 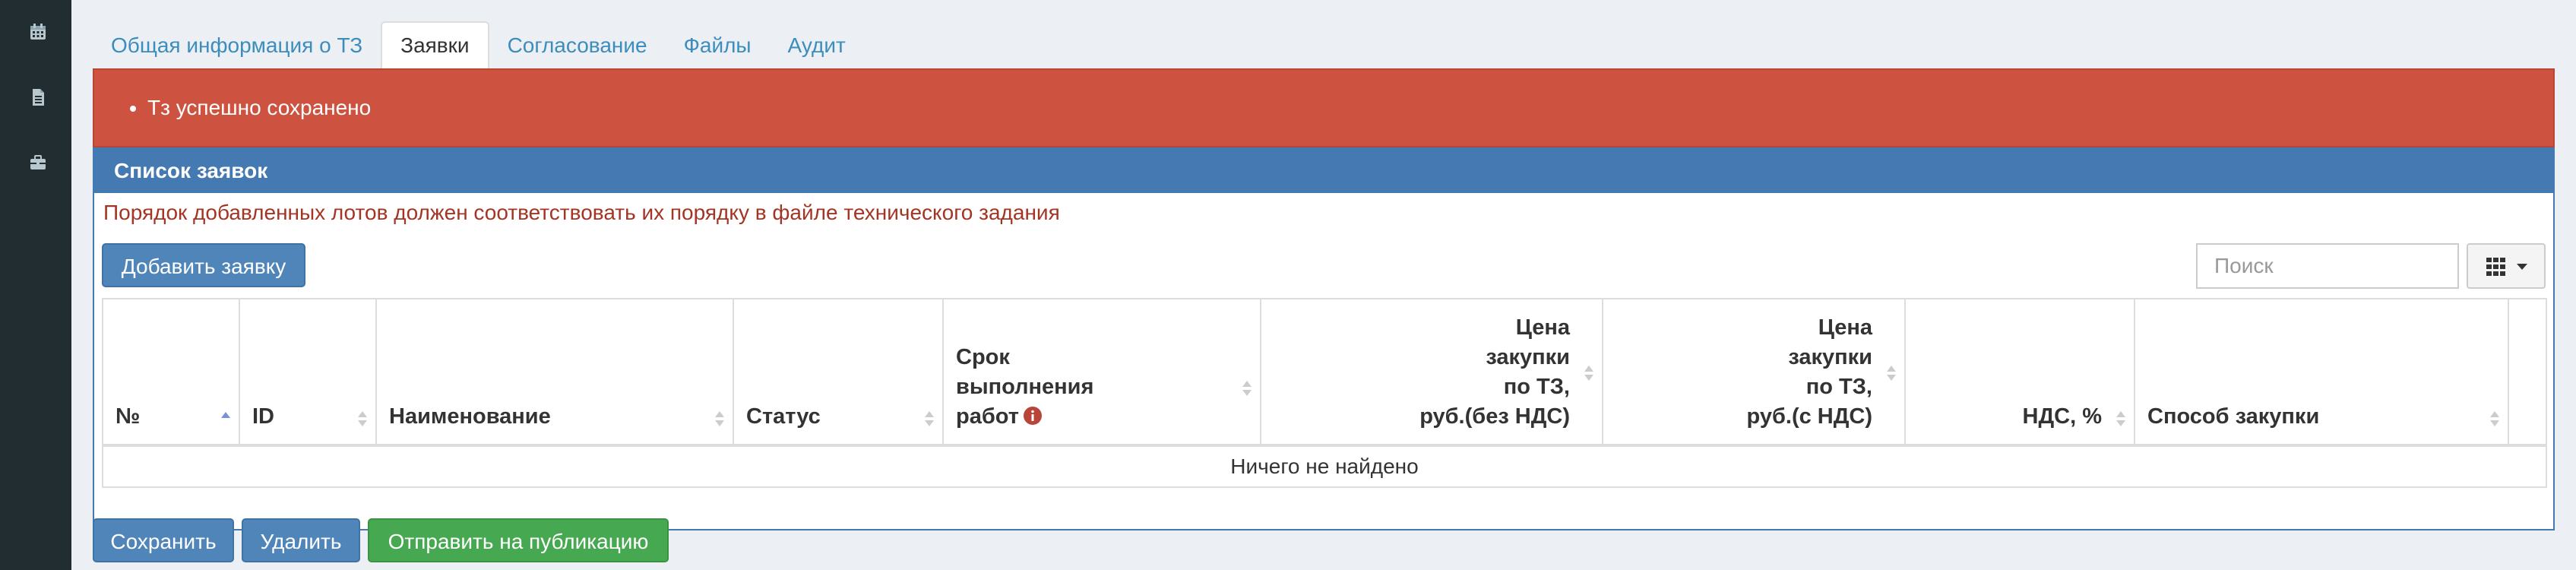 What do you see at coordinates (1323, 171) in the screenshot?
I see `panel-title: Список заявок` at bounding box center [1323, 171].